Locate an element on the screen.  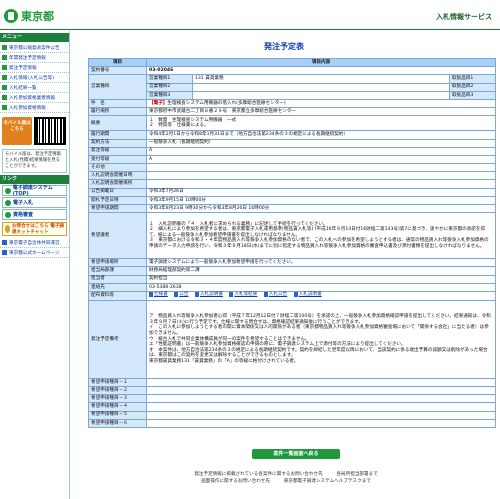
row-label: 営業種目 is located at coordinates (117, 87).